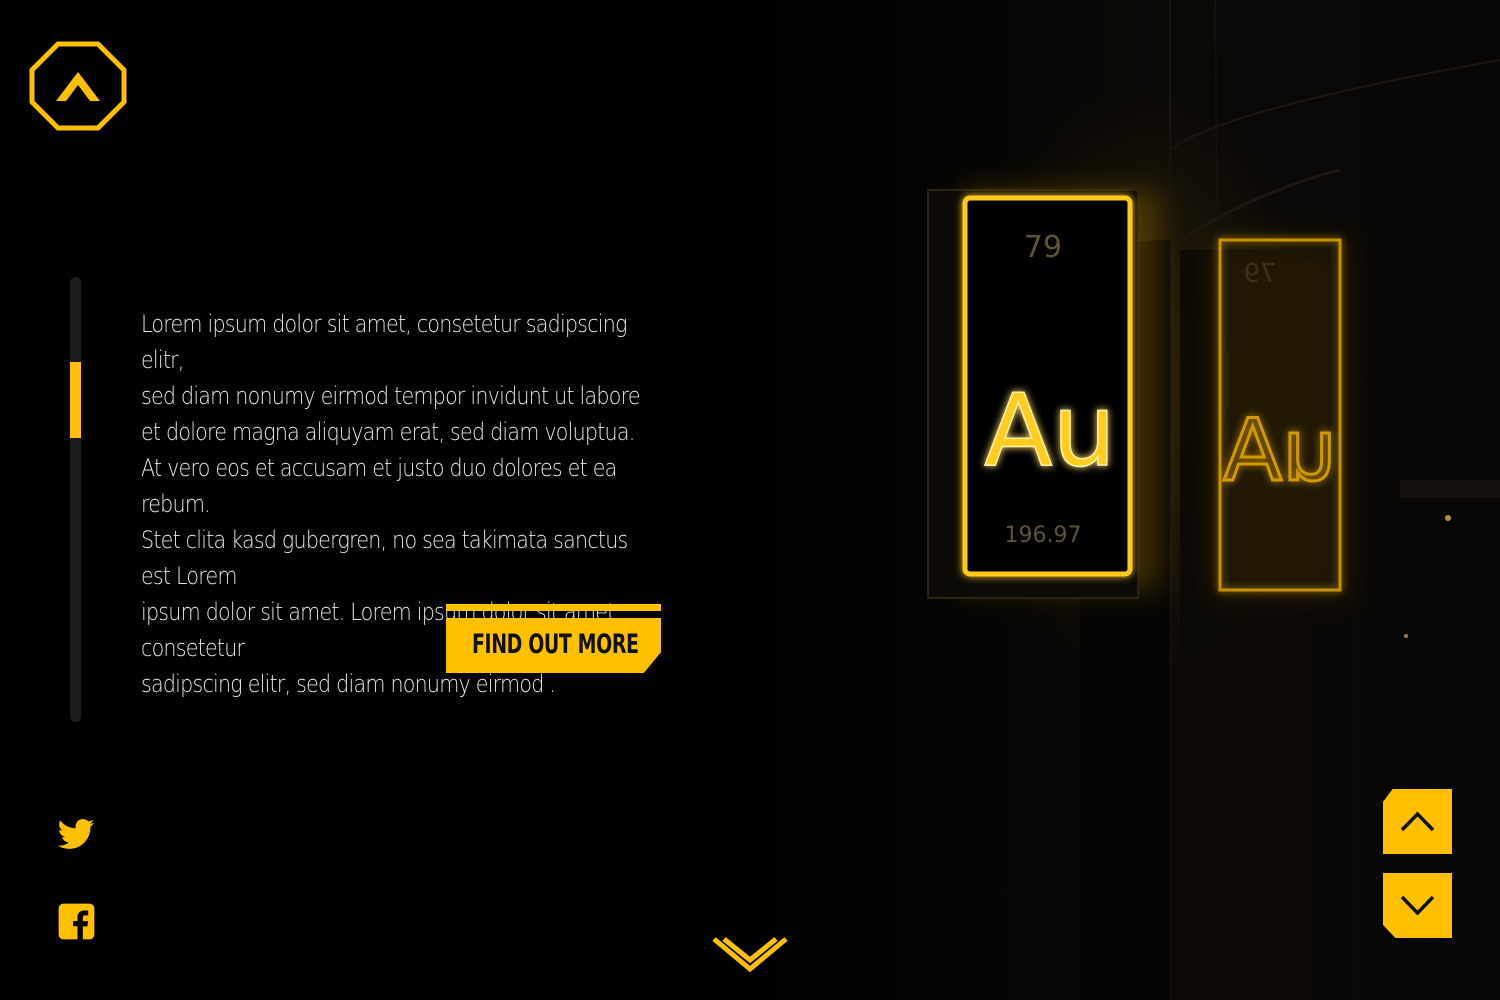  What do you see at coordinates (1259, 274) in the screenshot?
I see `reflection-number: 79` at bounding box center [1259, 274].